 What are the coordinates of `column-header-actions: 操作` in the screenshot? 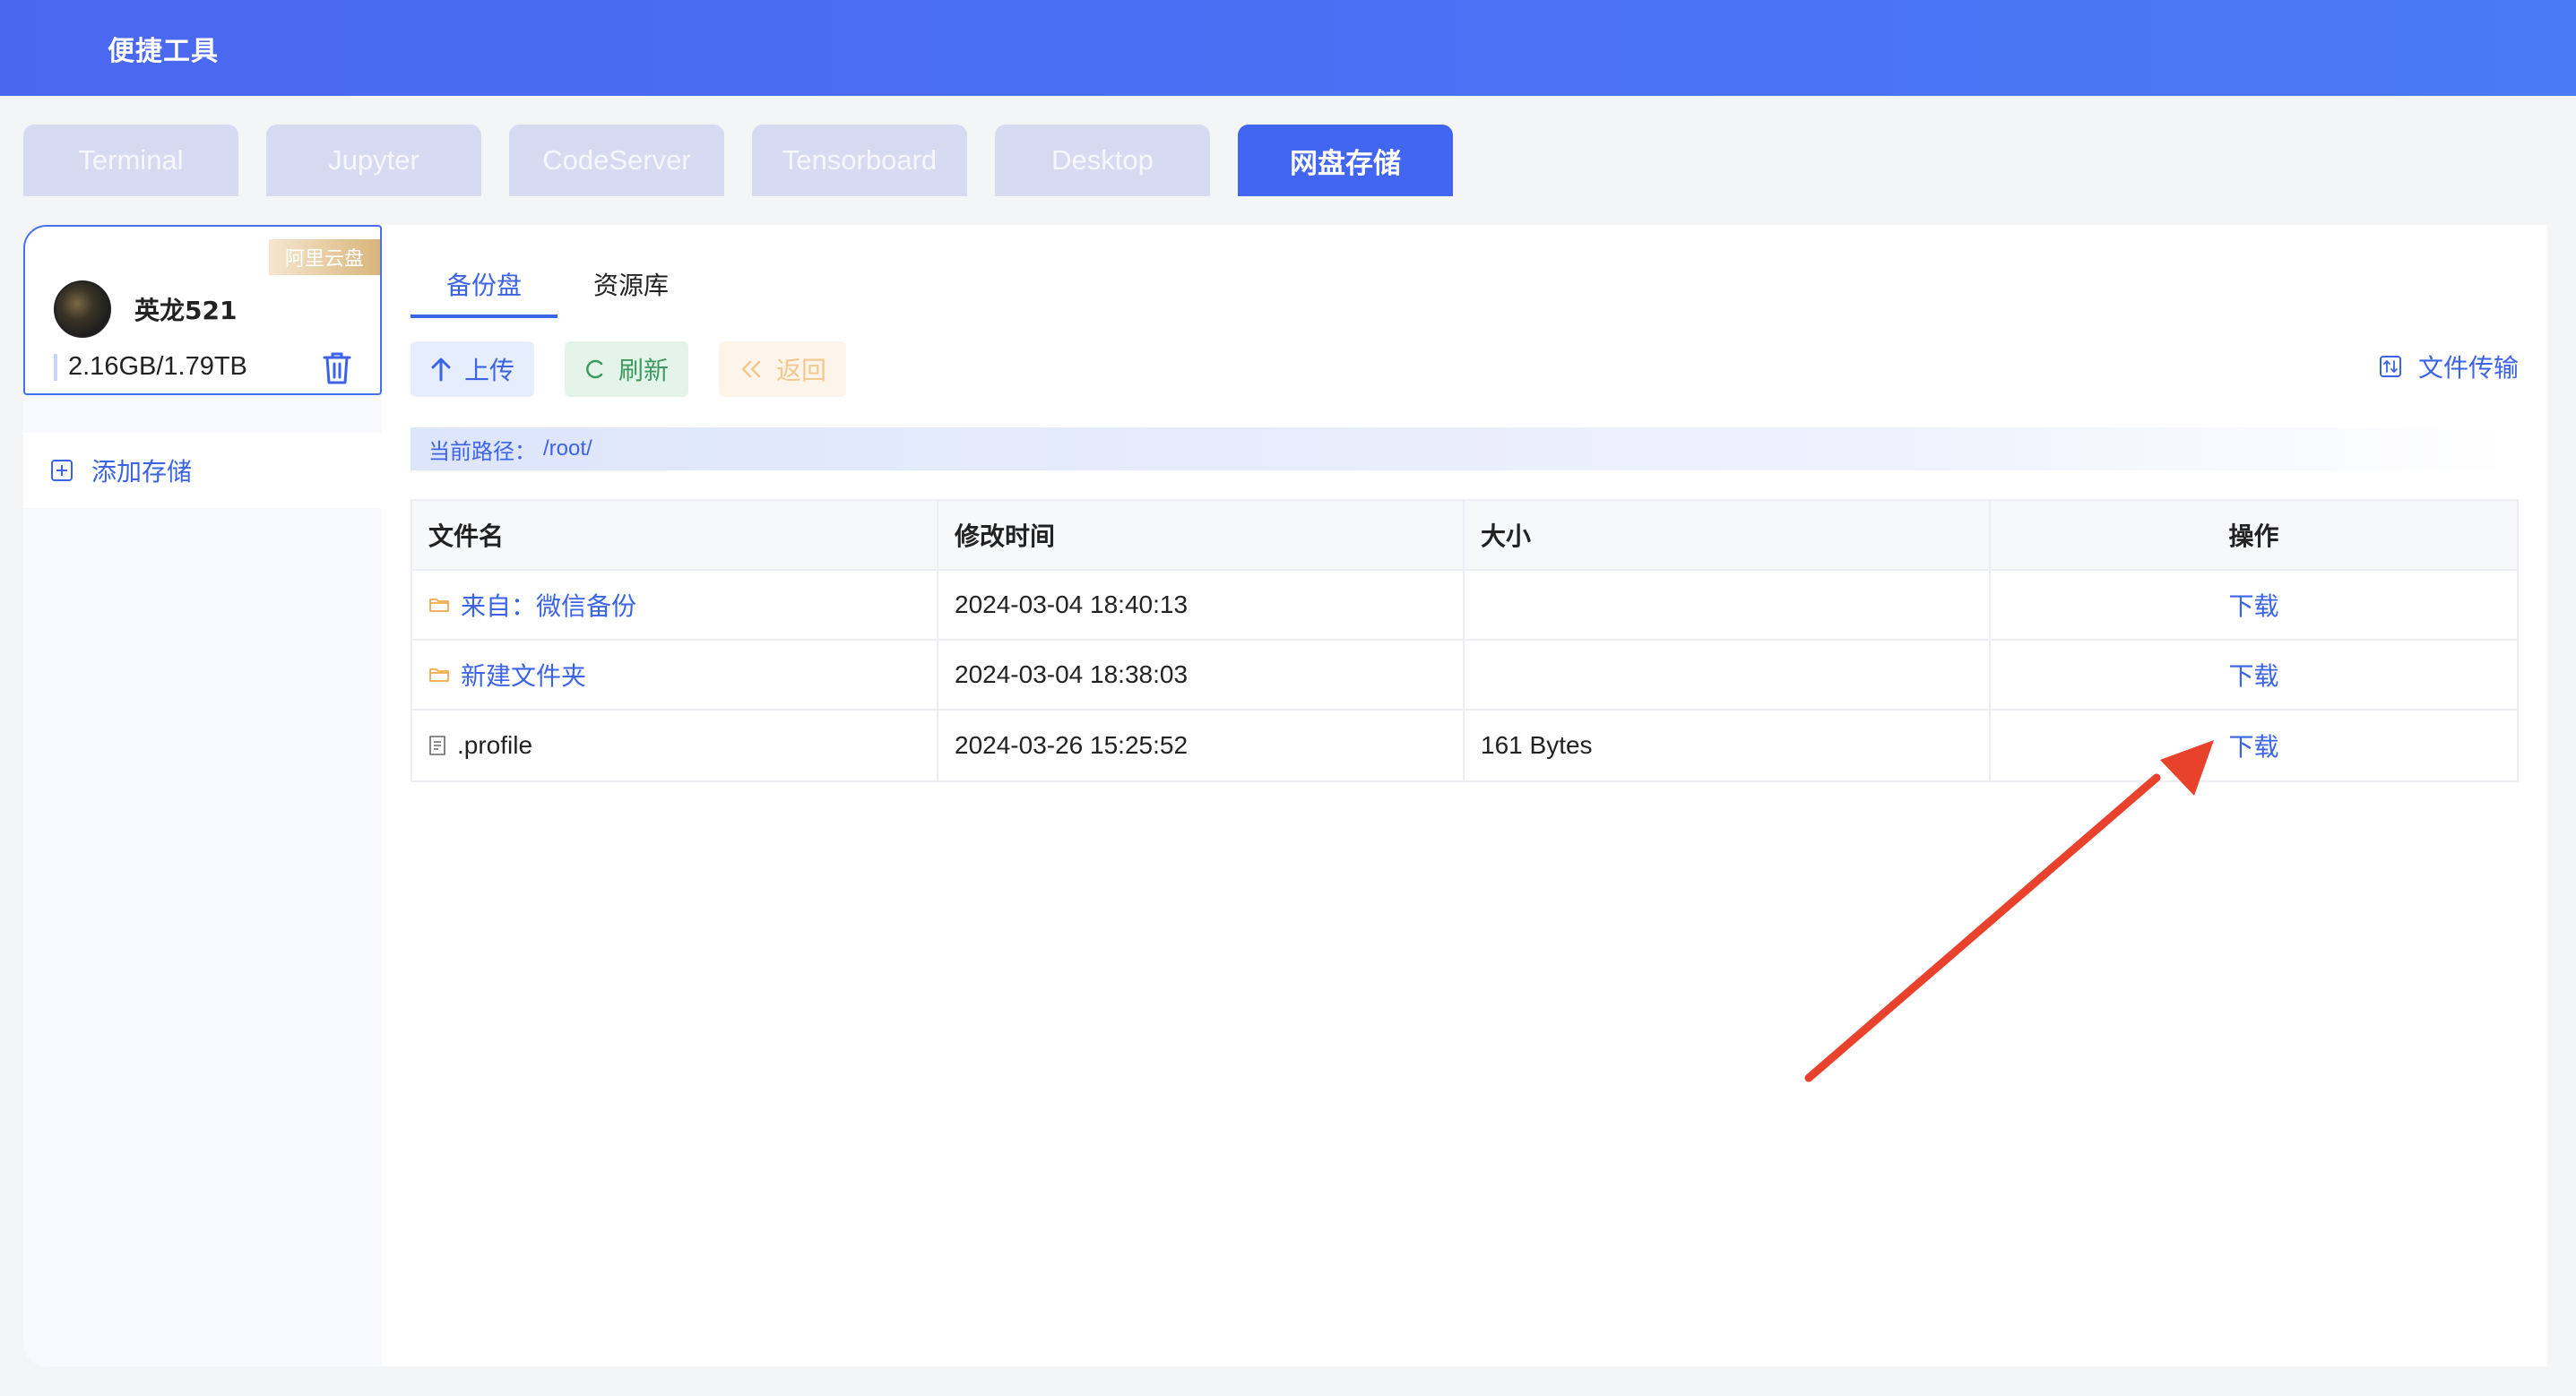 It's located at (2253, 536).